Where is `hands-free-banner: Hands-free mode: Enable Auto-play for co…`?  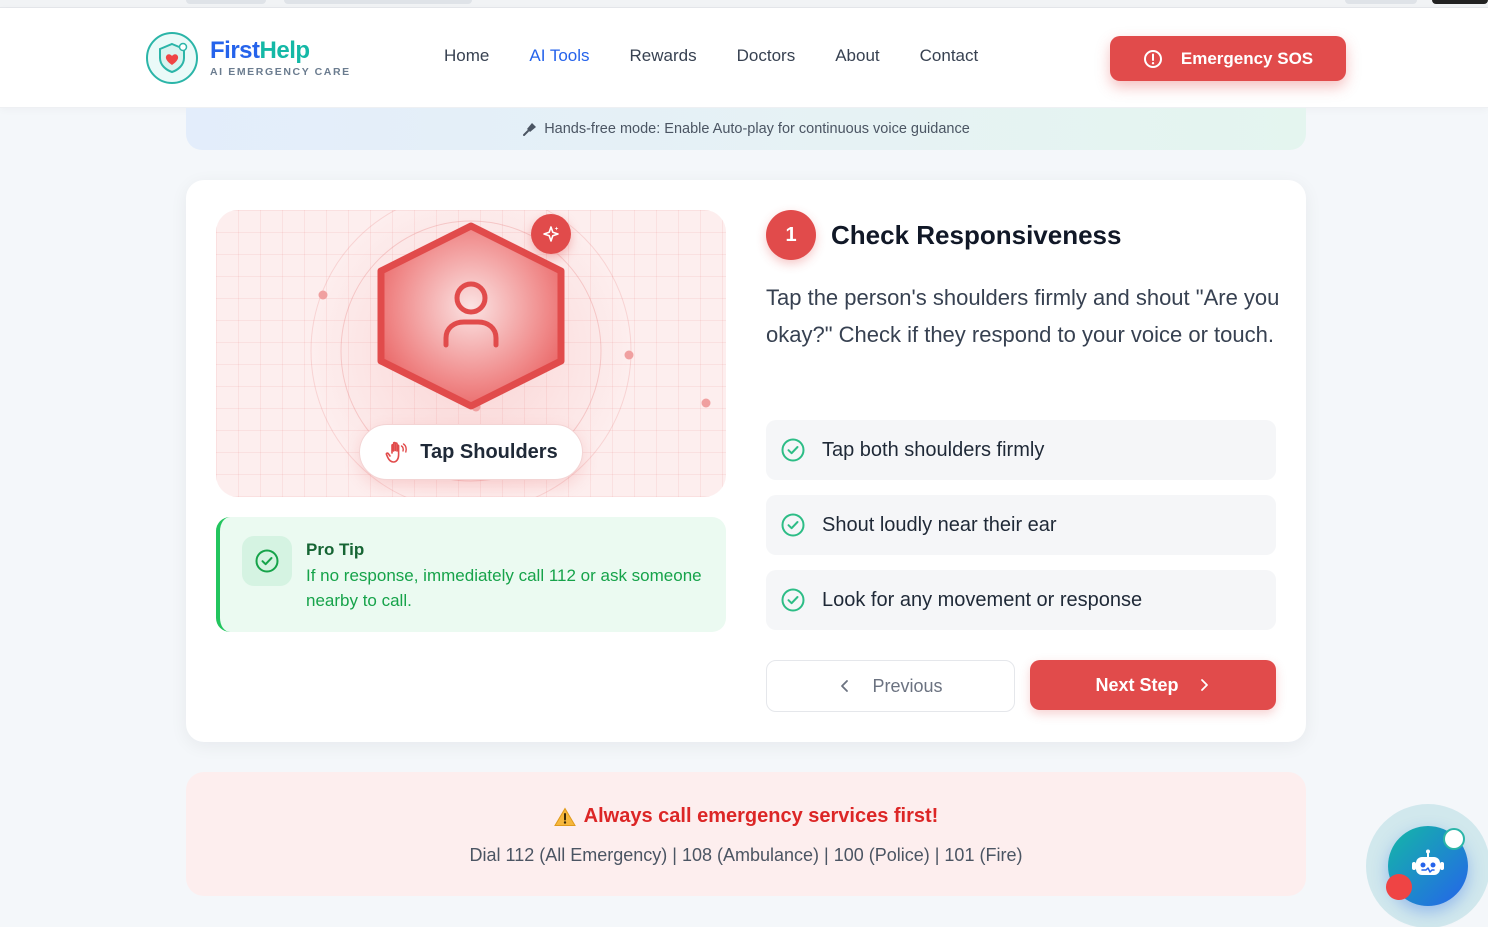
hands-free-banner: Hands-free mode: Enable Auto-play for co… is located at coordinates (746, 129).